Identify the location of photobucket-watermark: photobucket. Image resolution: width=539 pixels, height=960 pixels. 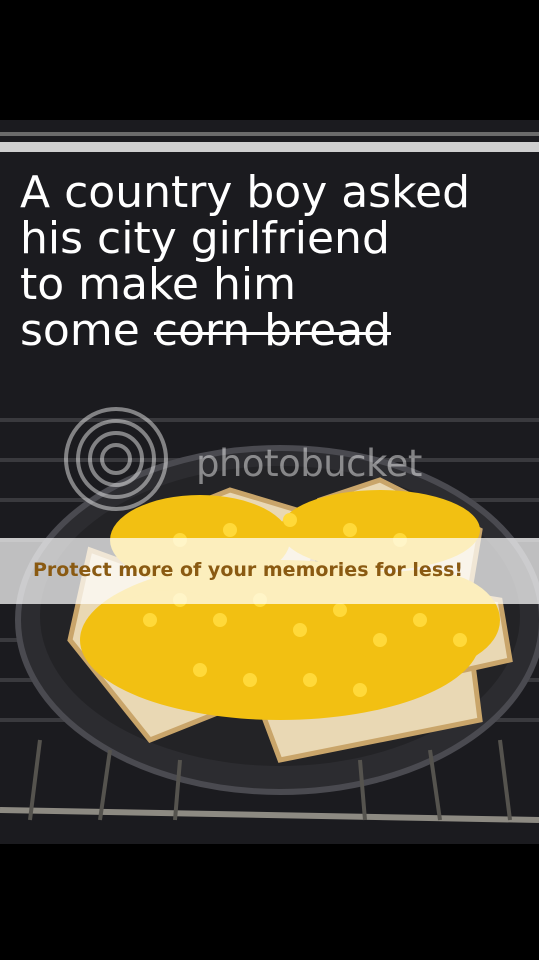
(272, 459).